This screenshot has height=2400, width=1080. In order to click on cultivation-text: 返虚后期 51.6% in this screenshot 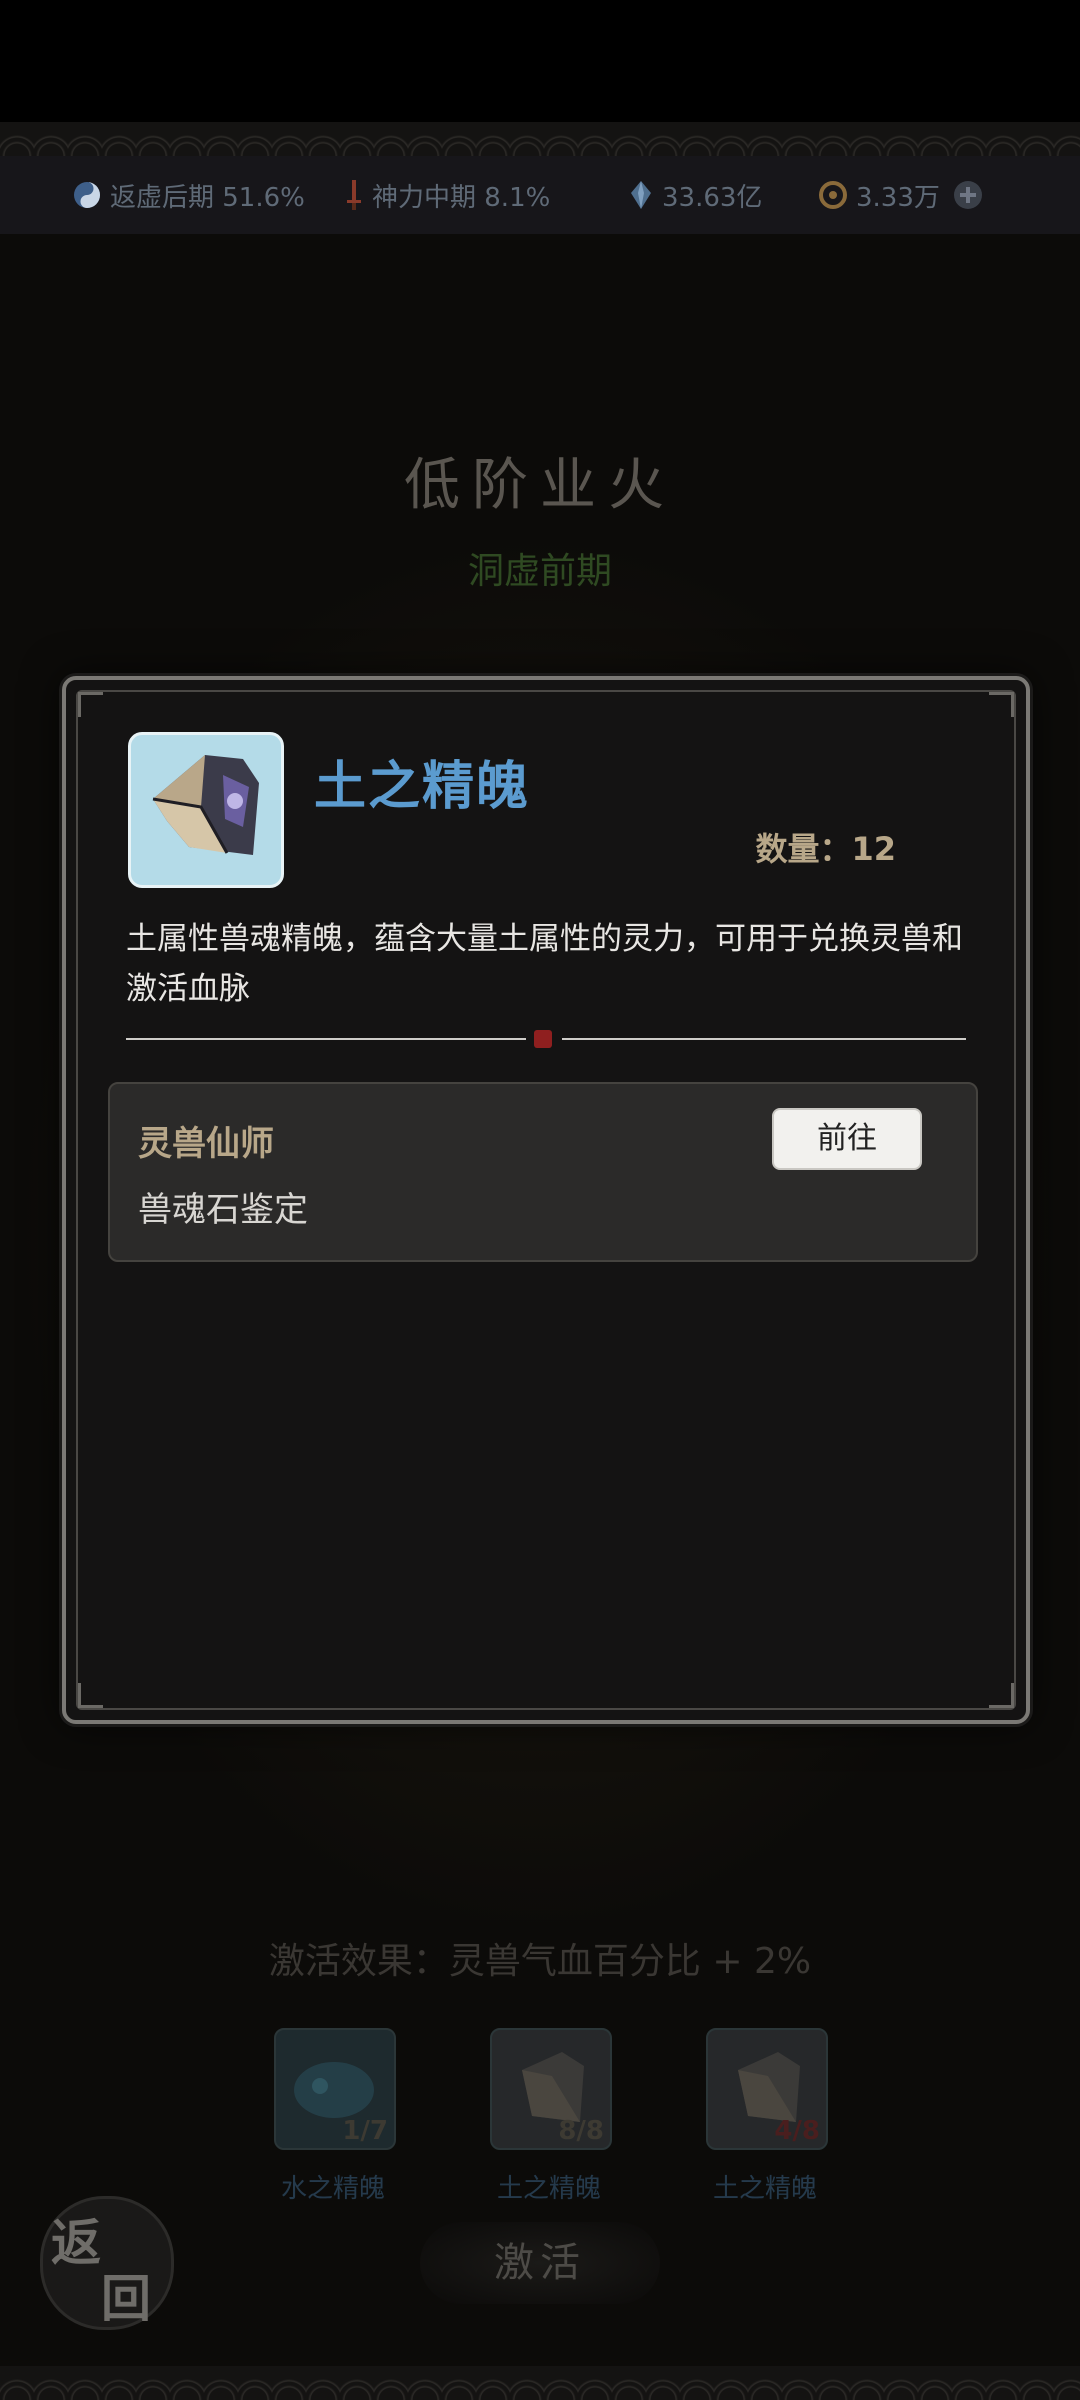, I will do `click(207, 197)`.